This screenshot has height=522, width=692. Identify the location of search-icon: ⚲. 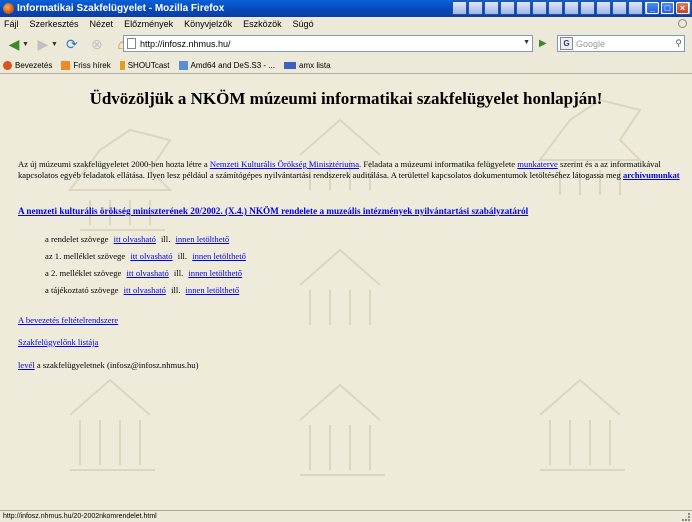
(678, 43).